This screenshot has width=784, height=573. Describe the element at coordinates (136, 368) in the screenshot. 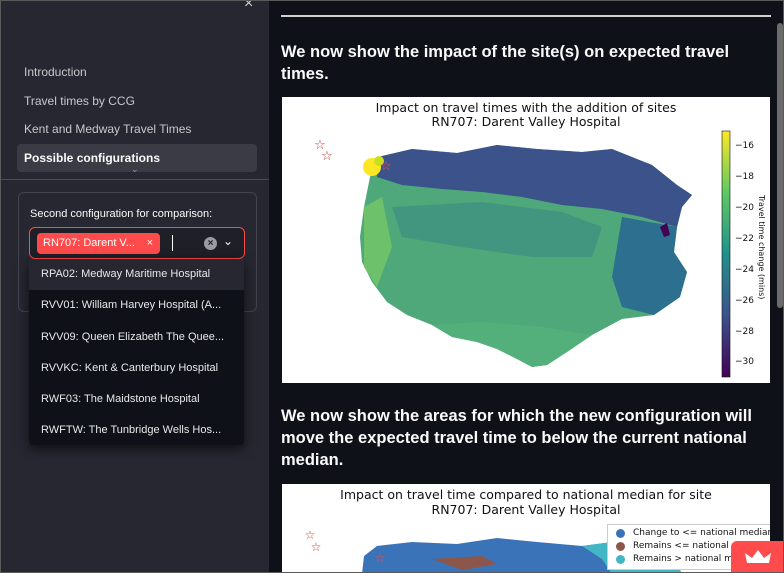

I see `dropdown-option: RVVKC: Kent & Canterbury Hospital` at that location.